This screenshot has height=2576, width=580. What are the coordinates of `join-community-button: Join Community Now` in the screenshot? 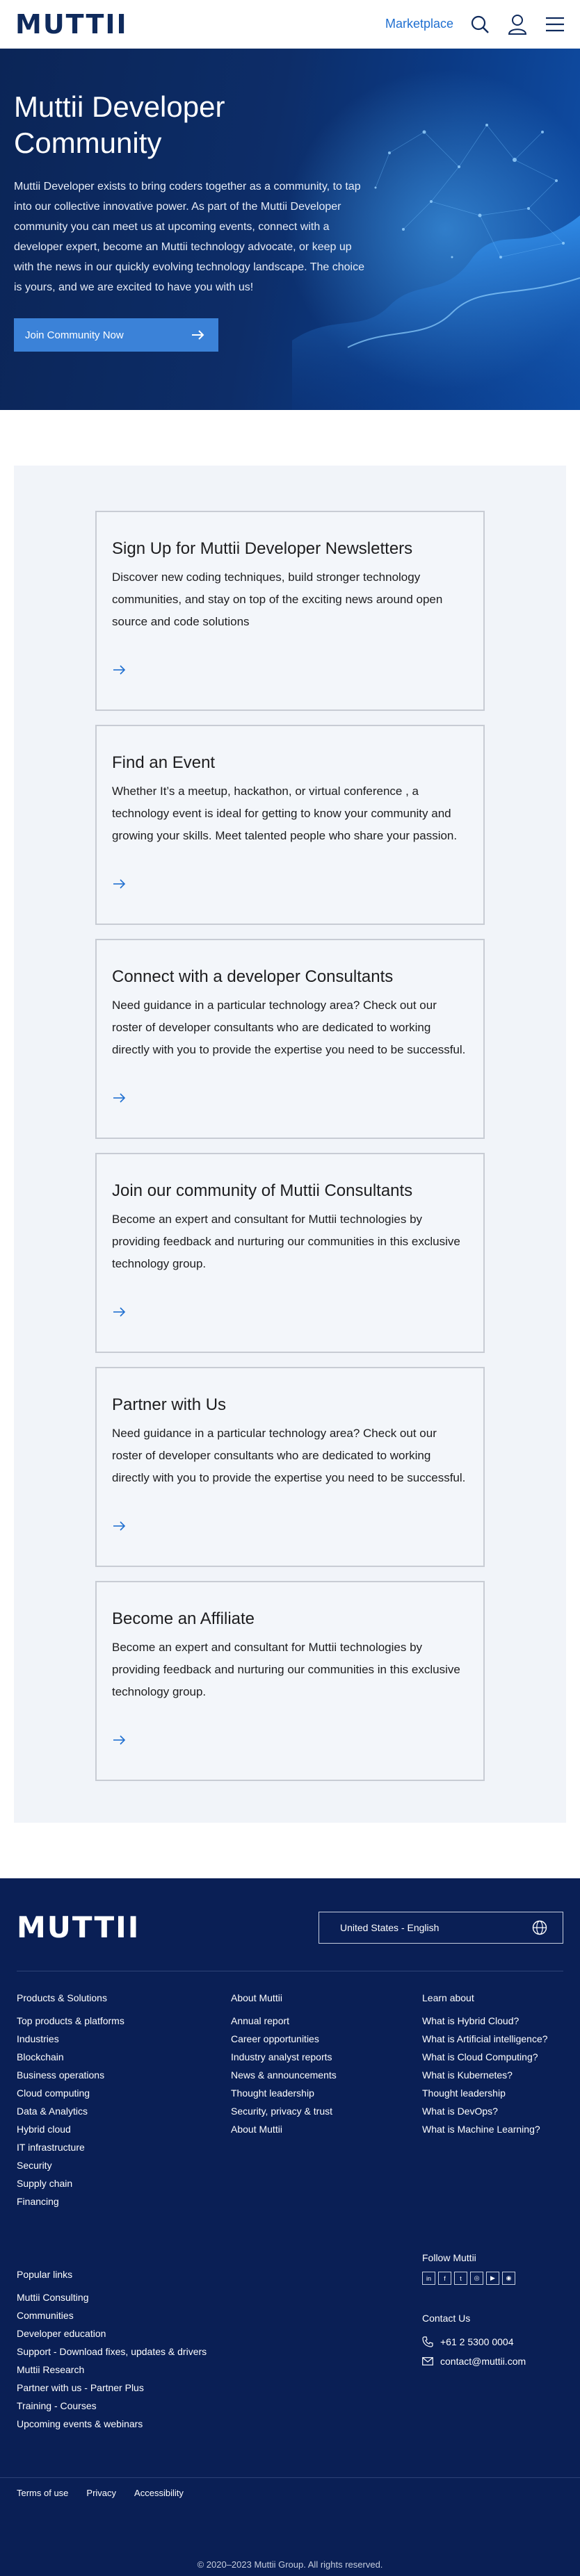 It's located at (116, 335).